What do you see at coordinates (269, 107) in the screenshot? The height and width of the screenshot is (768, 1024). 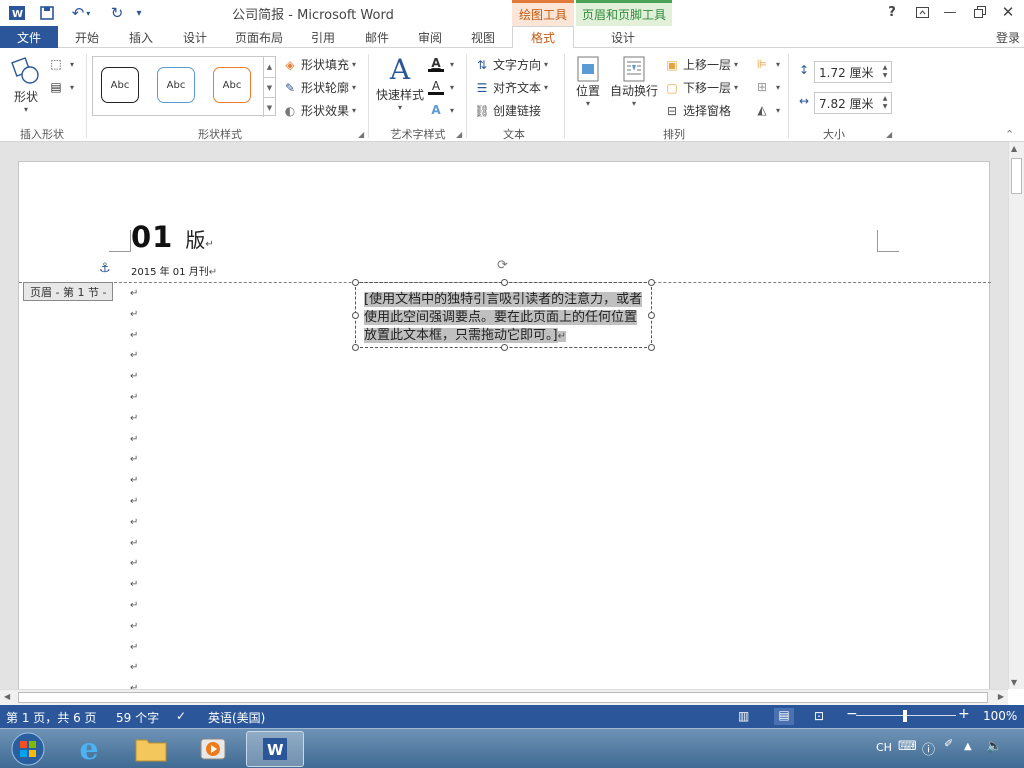 I see `gallery-more-icon: ▼` at bounding box center [269, 107].